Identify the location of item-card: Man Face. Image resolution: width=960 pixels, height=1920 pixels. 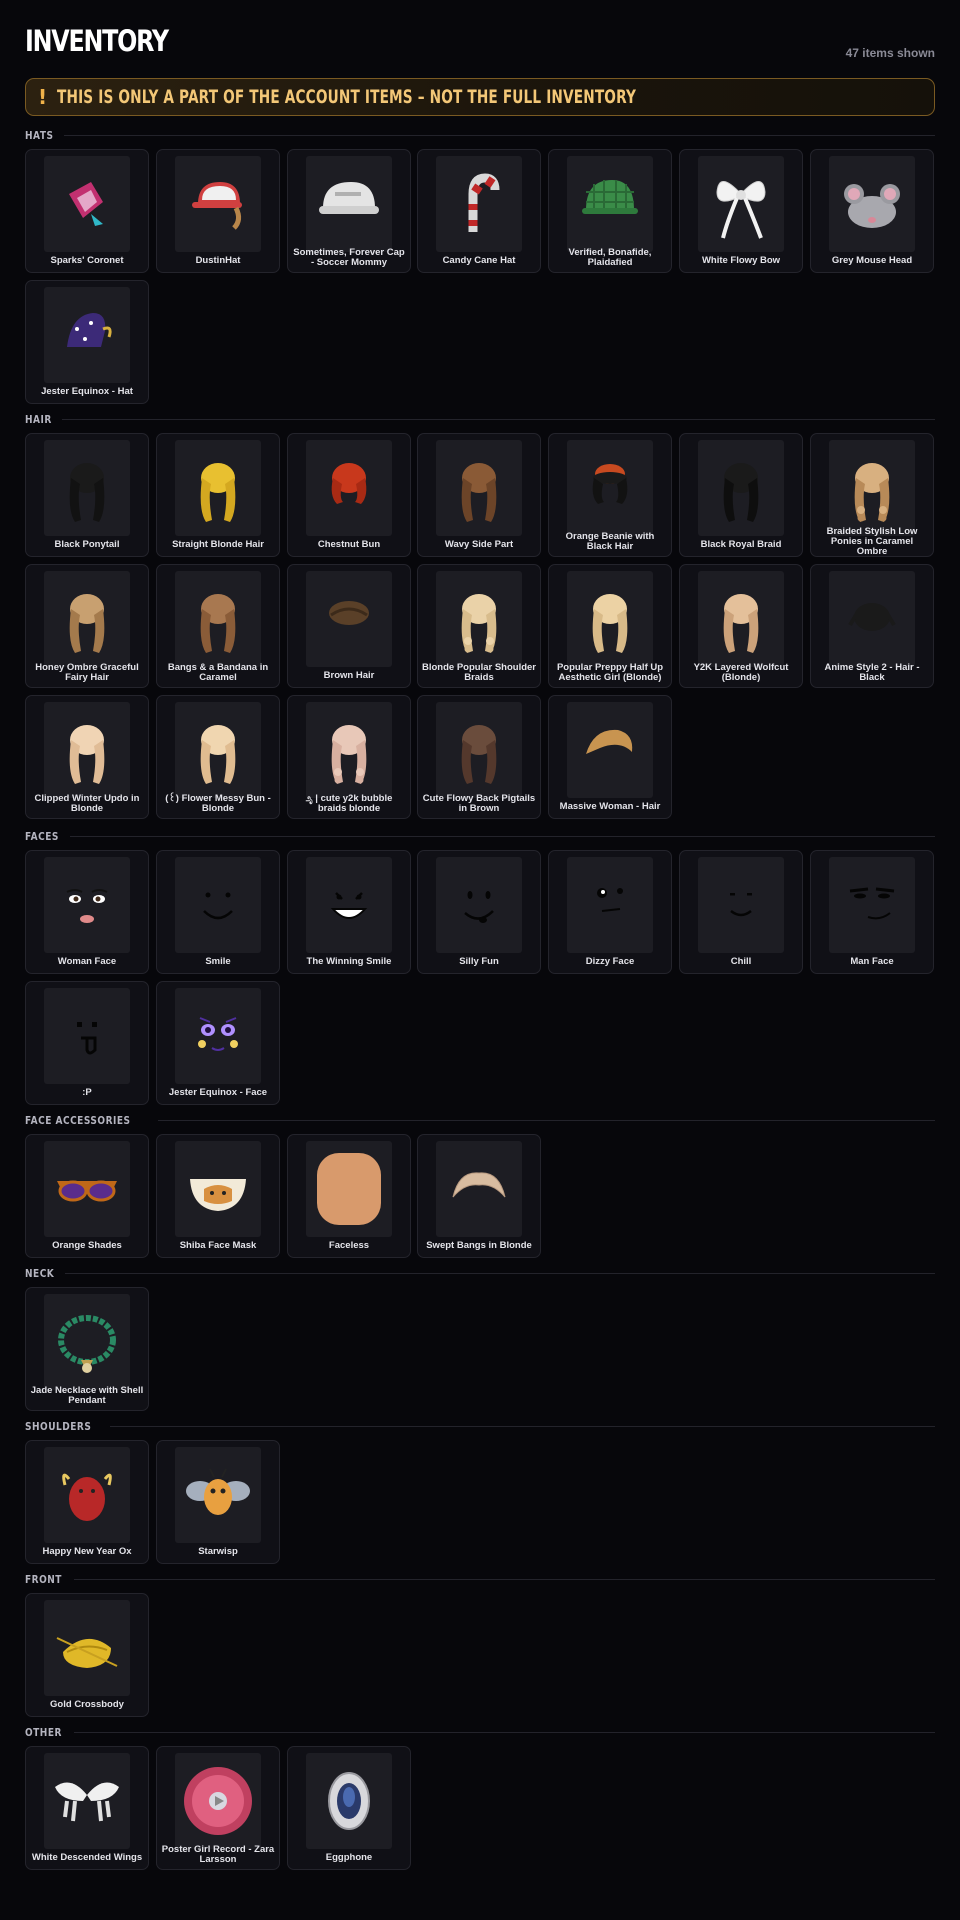
(872, 912).